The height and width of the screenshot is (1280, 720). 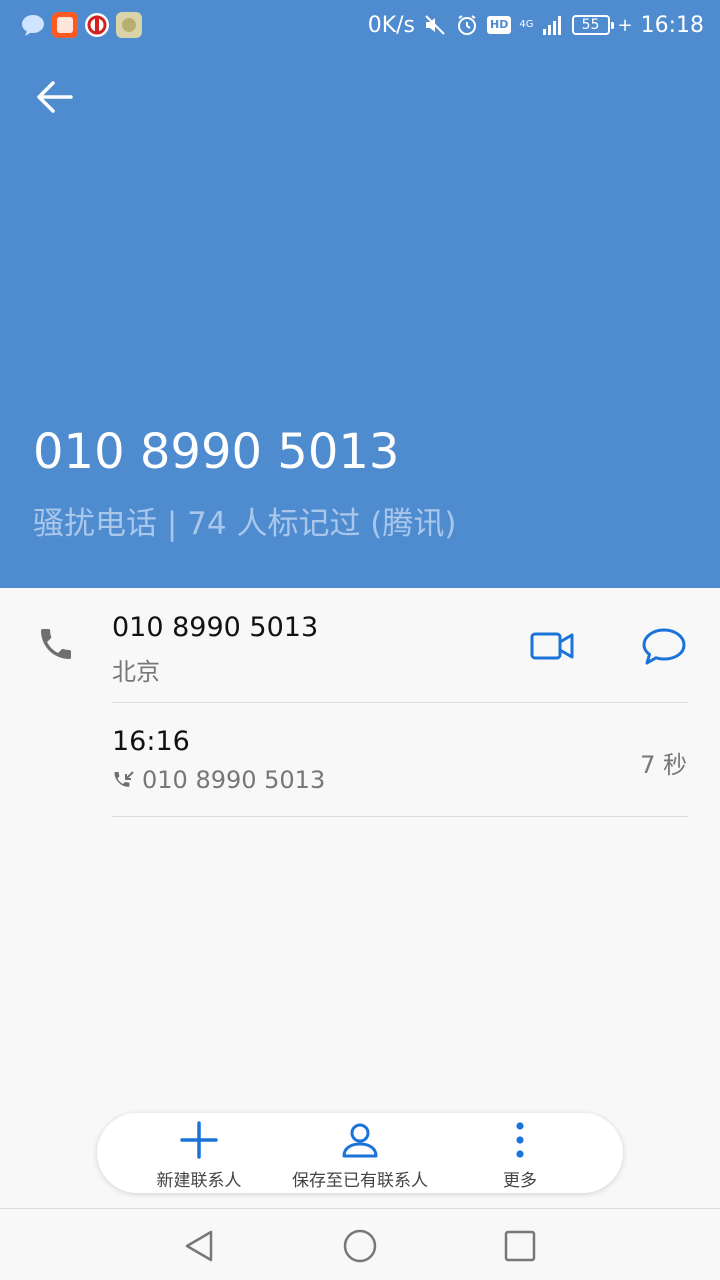 I want to click on phone-icon, so click(x=56, y=644).